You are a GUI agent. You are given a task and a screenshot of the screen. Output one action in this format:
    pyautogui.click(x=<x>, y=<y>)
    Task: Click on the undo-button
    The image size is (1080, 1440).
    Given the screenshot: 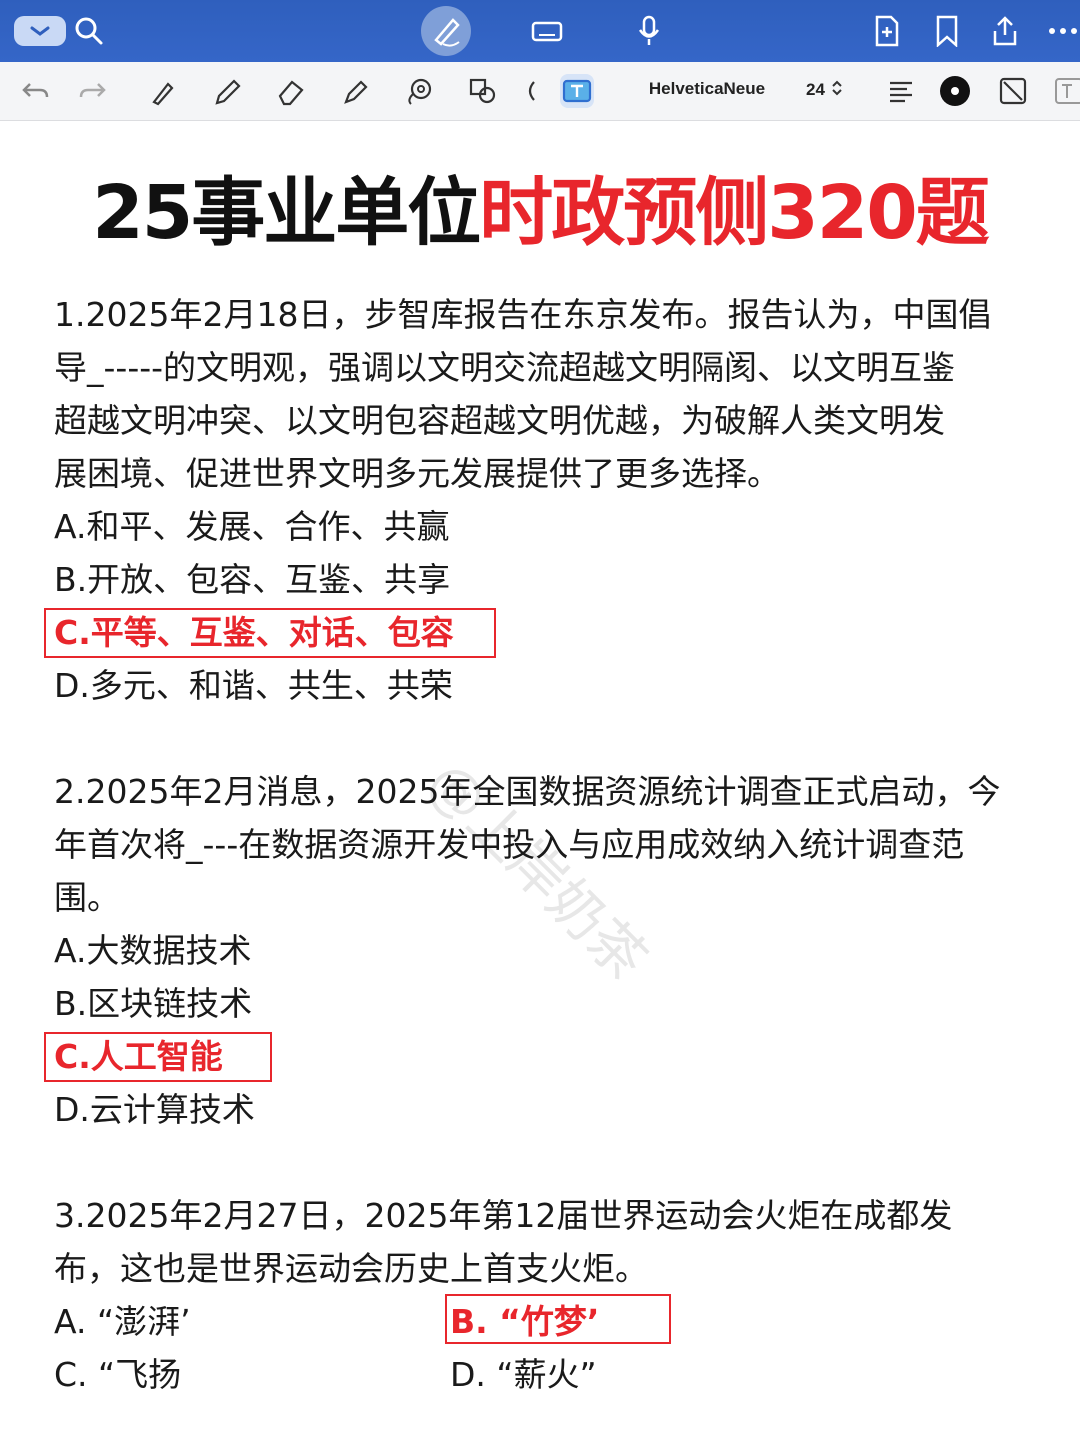 What is the action you would take?
    pyautogui.click(x=35, y=91)
    